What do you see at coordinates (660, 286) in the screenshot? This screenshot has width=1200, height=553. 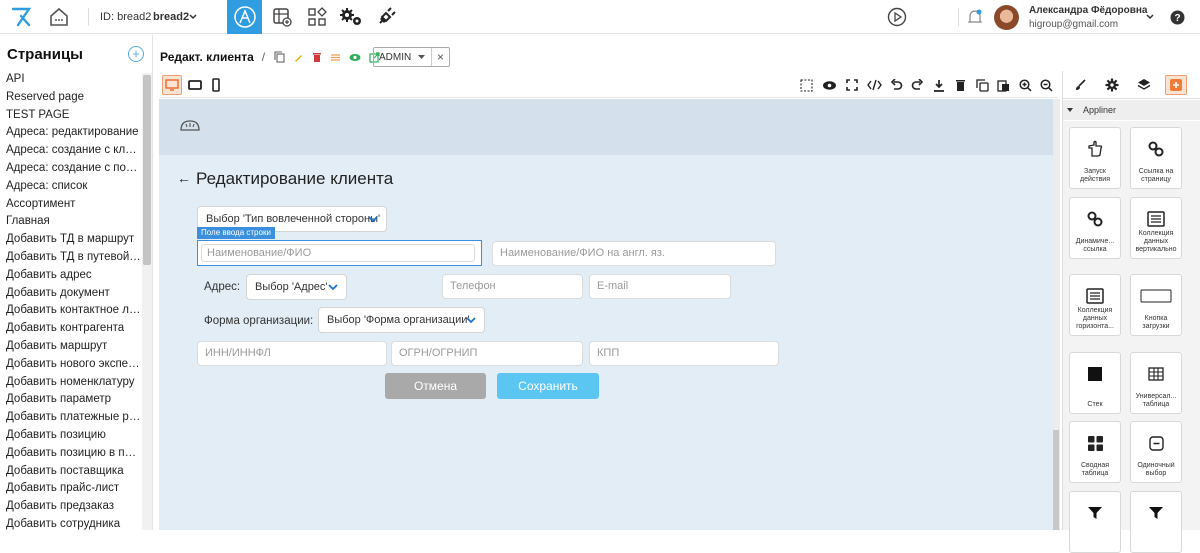 I see `email-input: E-mail` at bounding box center [660, 286].